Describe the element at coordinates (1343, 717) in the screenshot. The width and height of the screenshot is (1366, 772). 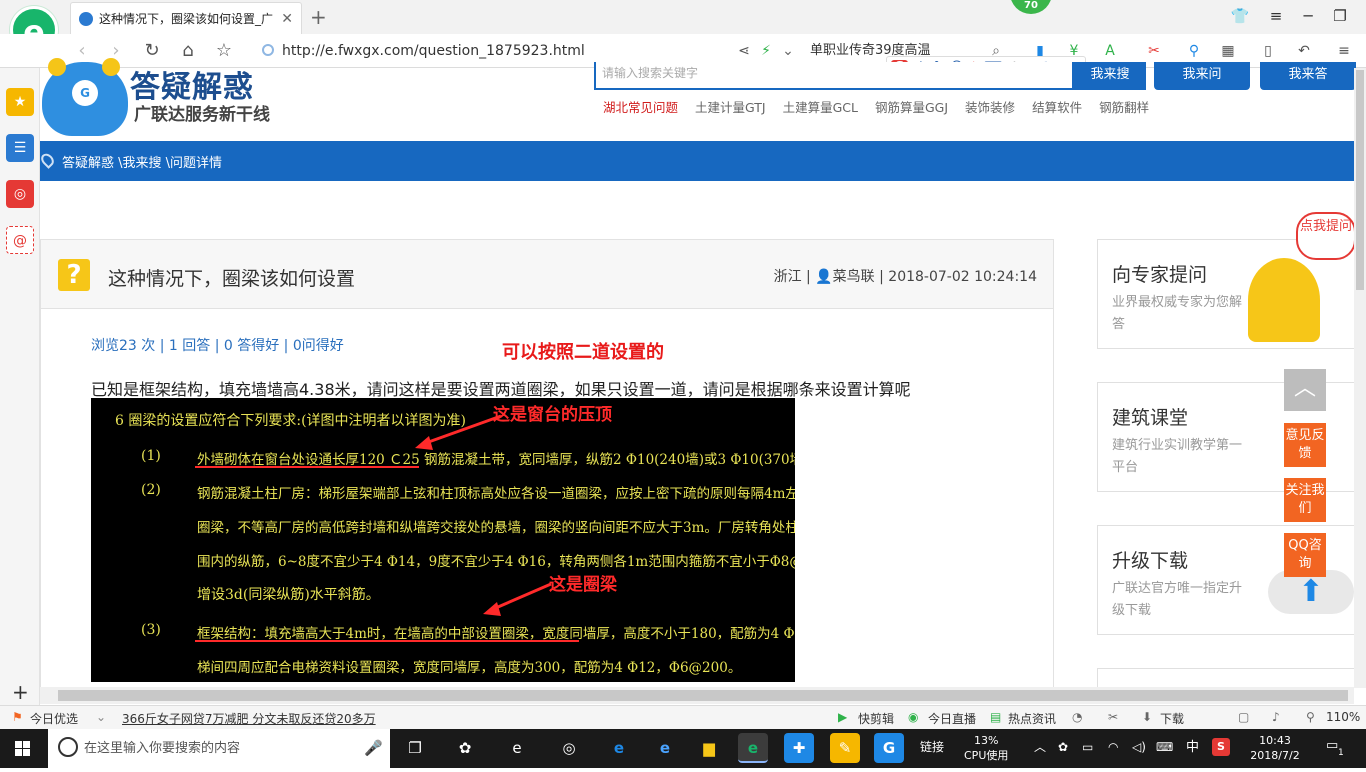
I see `zoom-level: 110%` at that location.